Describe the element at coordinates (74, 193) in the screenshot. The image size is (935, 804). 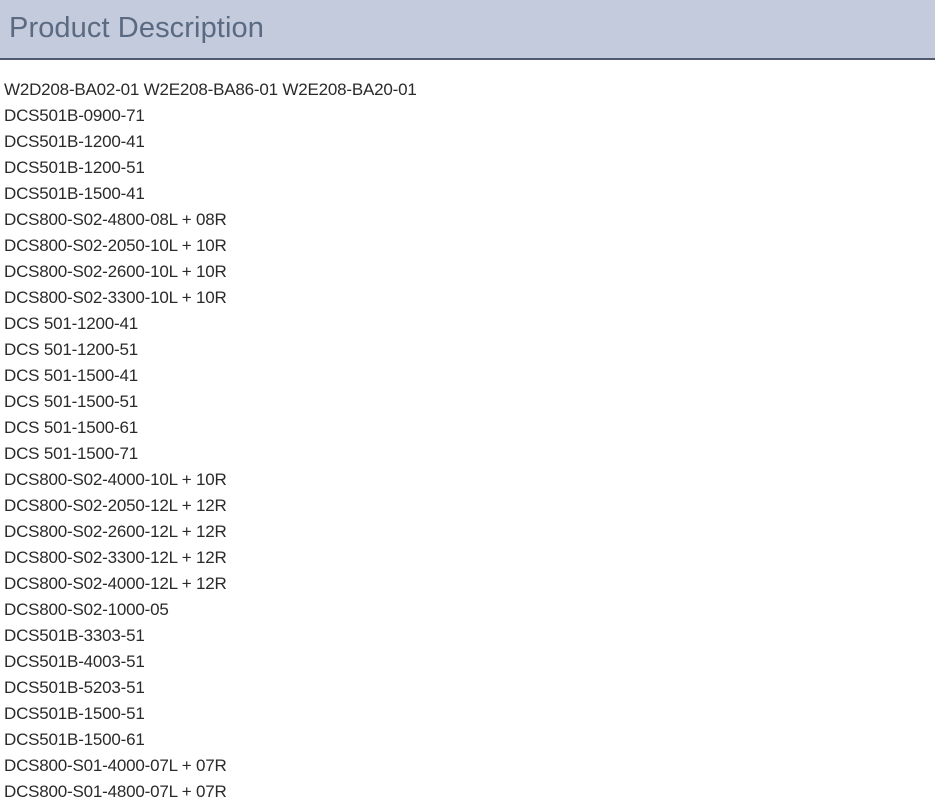
I see `product-item: DCS501B-1500-41` at that location.